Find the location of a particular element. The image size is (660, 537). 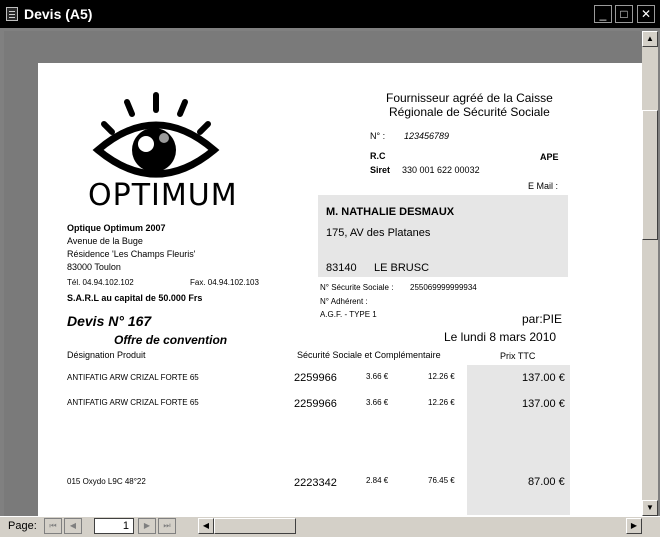

customer-name: M. NATHALIE DESMAUX is located at coordinates (390, 212).